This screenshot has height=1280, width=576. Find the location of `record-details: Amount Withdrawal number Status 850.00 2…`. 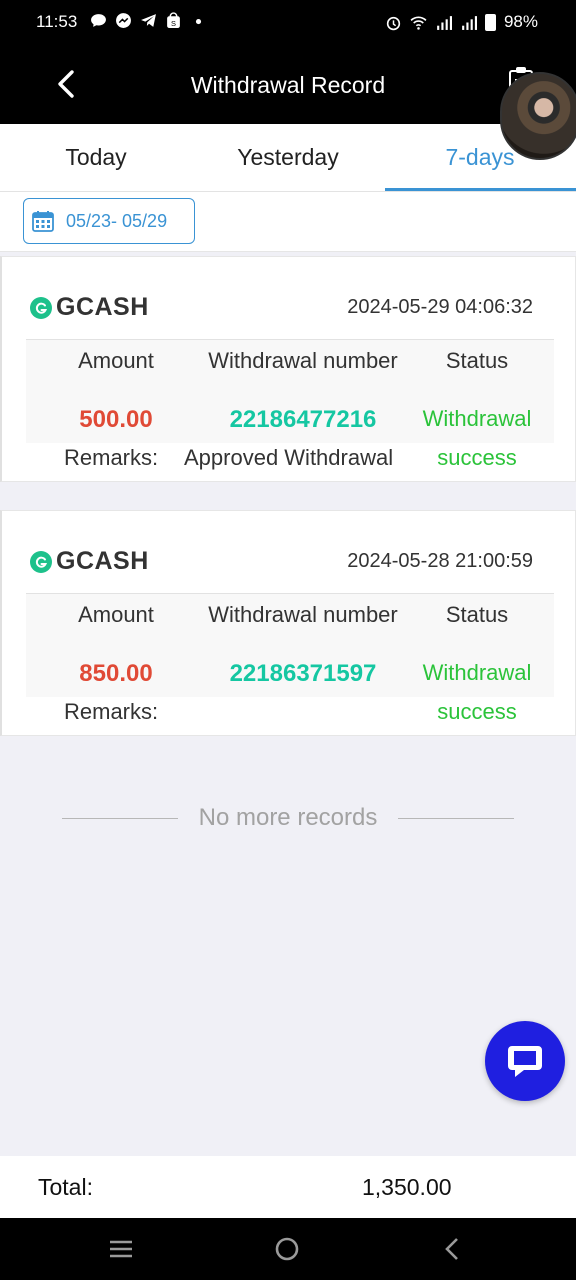

record-details: Amount Withdrawal number Status 850.00 2… is located at coordinates (290, 645).